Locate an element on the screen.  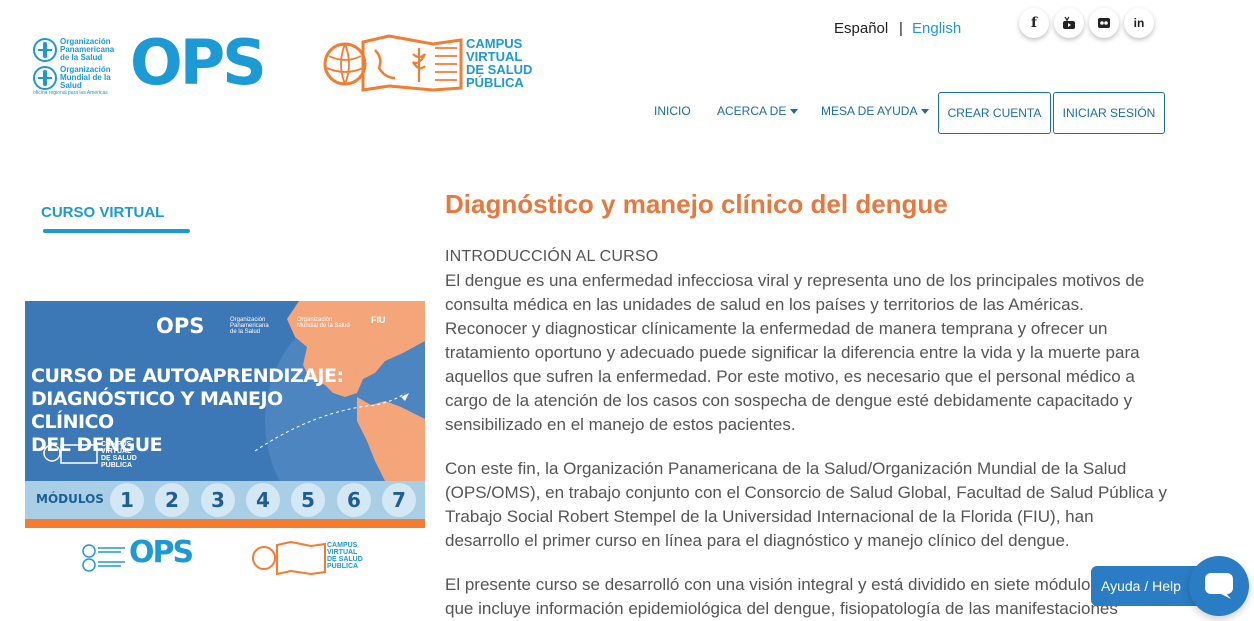
banner-title-line: DIAGNÓSTICO Y MANEJO CLÍNICO is located at coordinates (157, 410).